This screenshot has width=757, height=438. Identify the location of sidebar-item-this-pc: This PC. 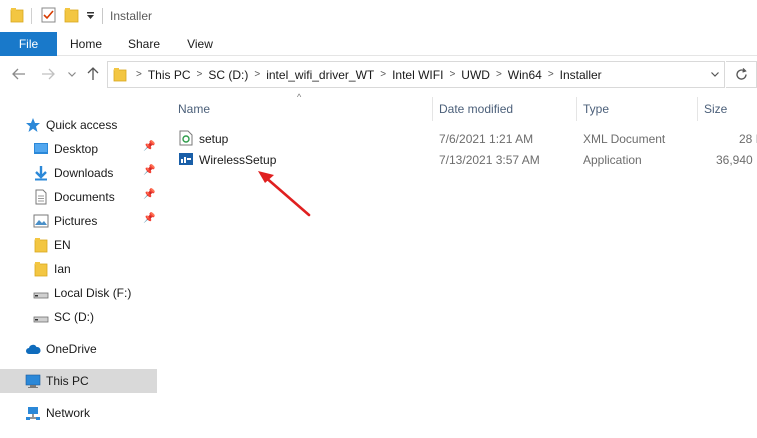
(78, 381).